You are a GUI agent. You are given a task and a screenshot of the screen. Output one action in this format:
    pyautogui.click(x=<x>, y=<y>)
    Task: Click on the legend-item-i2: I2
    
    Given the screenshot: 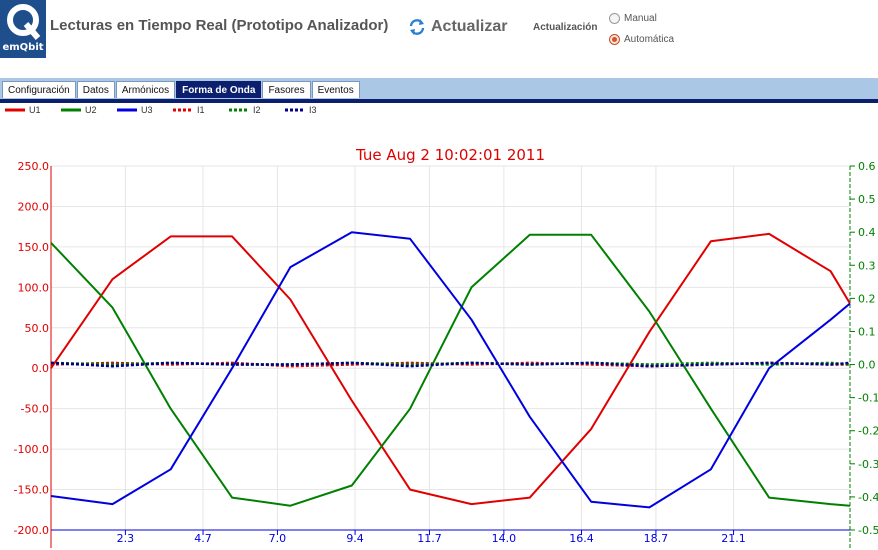 What is the action you would take?
    pyautogui.click(x=256, y=110)
    